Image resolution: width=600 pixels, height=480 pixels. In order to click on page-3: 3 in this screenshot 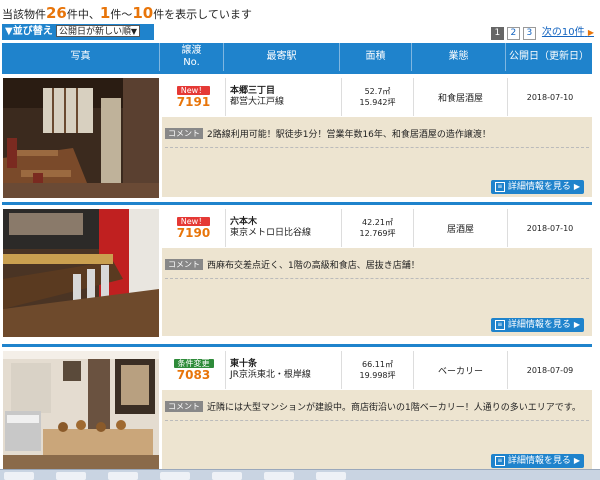, I will do `click(529, 33)`.